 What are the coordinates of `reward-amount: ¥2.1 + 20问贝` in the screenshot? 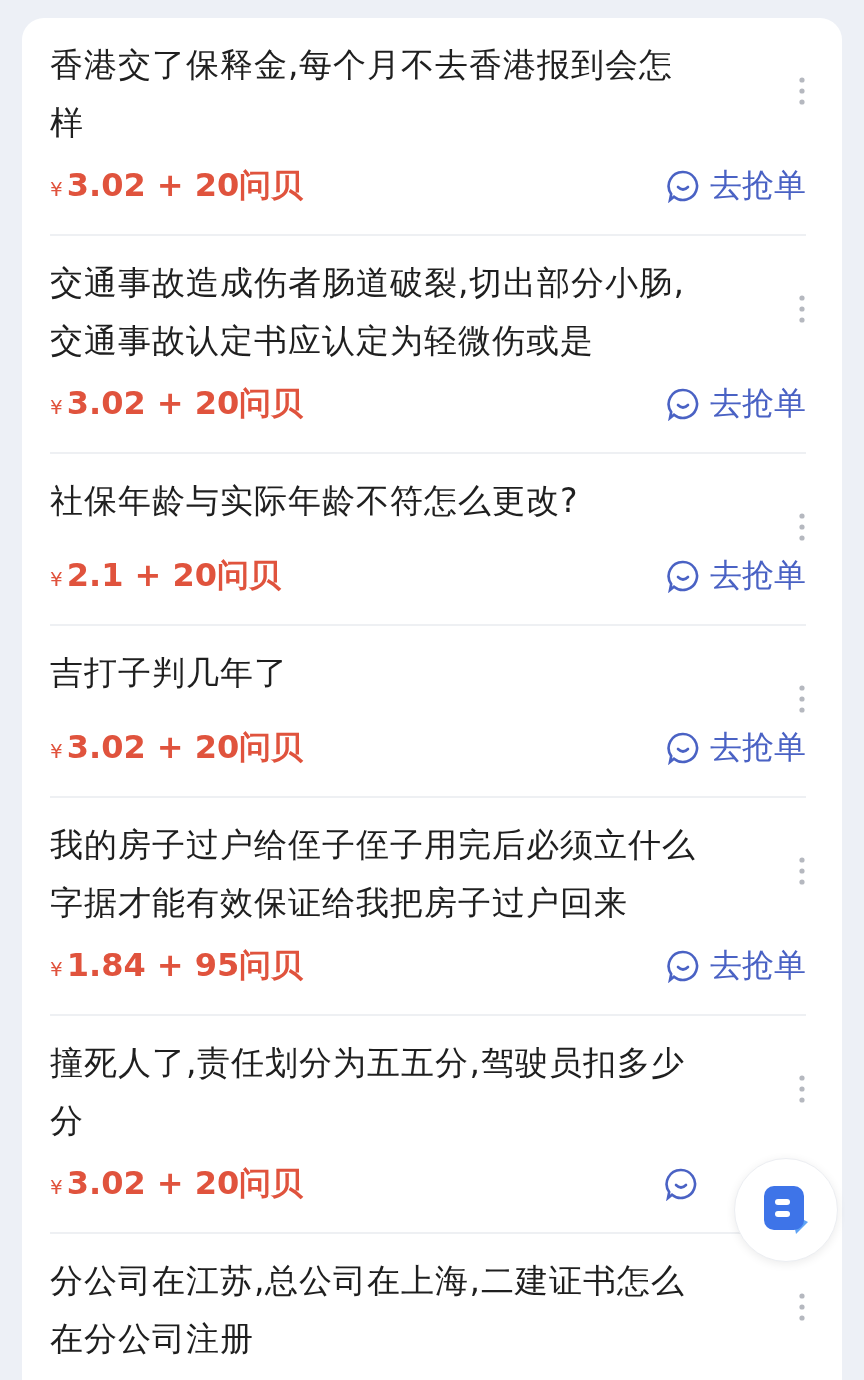 It's located at (166, 575).